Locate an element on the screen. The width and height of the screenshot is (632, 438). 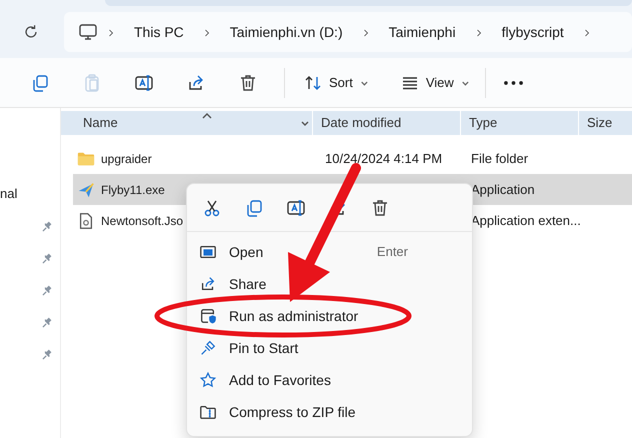
address-bar: This PC Taimienphi.vn (D:) Taimienphi flybyscript is located at coordinates (348, 32).